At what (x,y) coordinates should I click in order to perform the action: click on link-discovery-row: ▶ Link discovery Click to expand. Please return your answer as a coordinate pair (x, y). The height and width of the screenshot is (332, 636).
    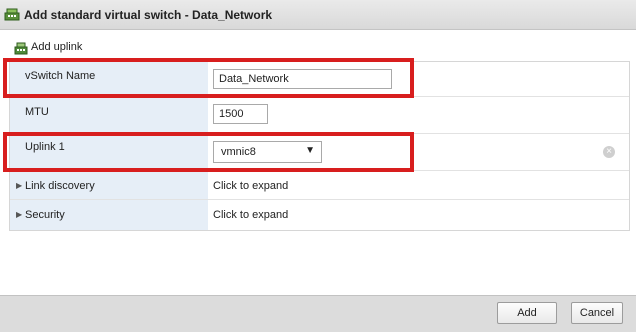
    Looking at the image, I should click on (319, 185).